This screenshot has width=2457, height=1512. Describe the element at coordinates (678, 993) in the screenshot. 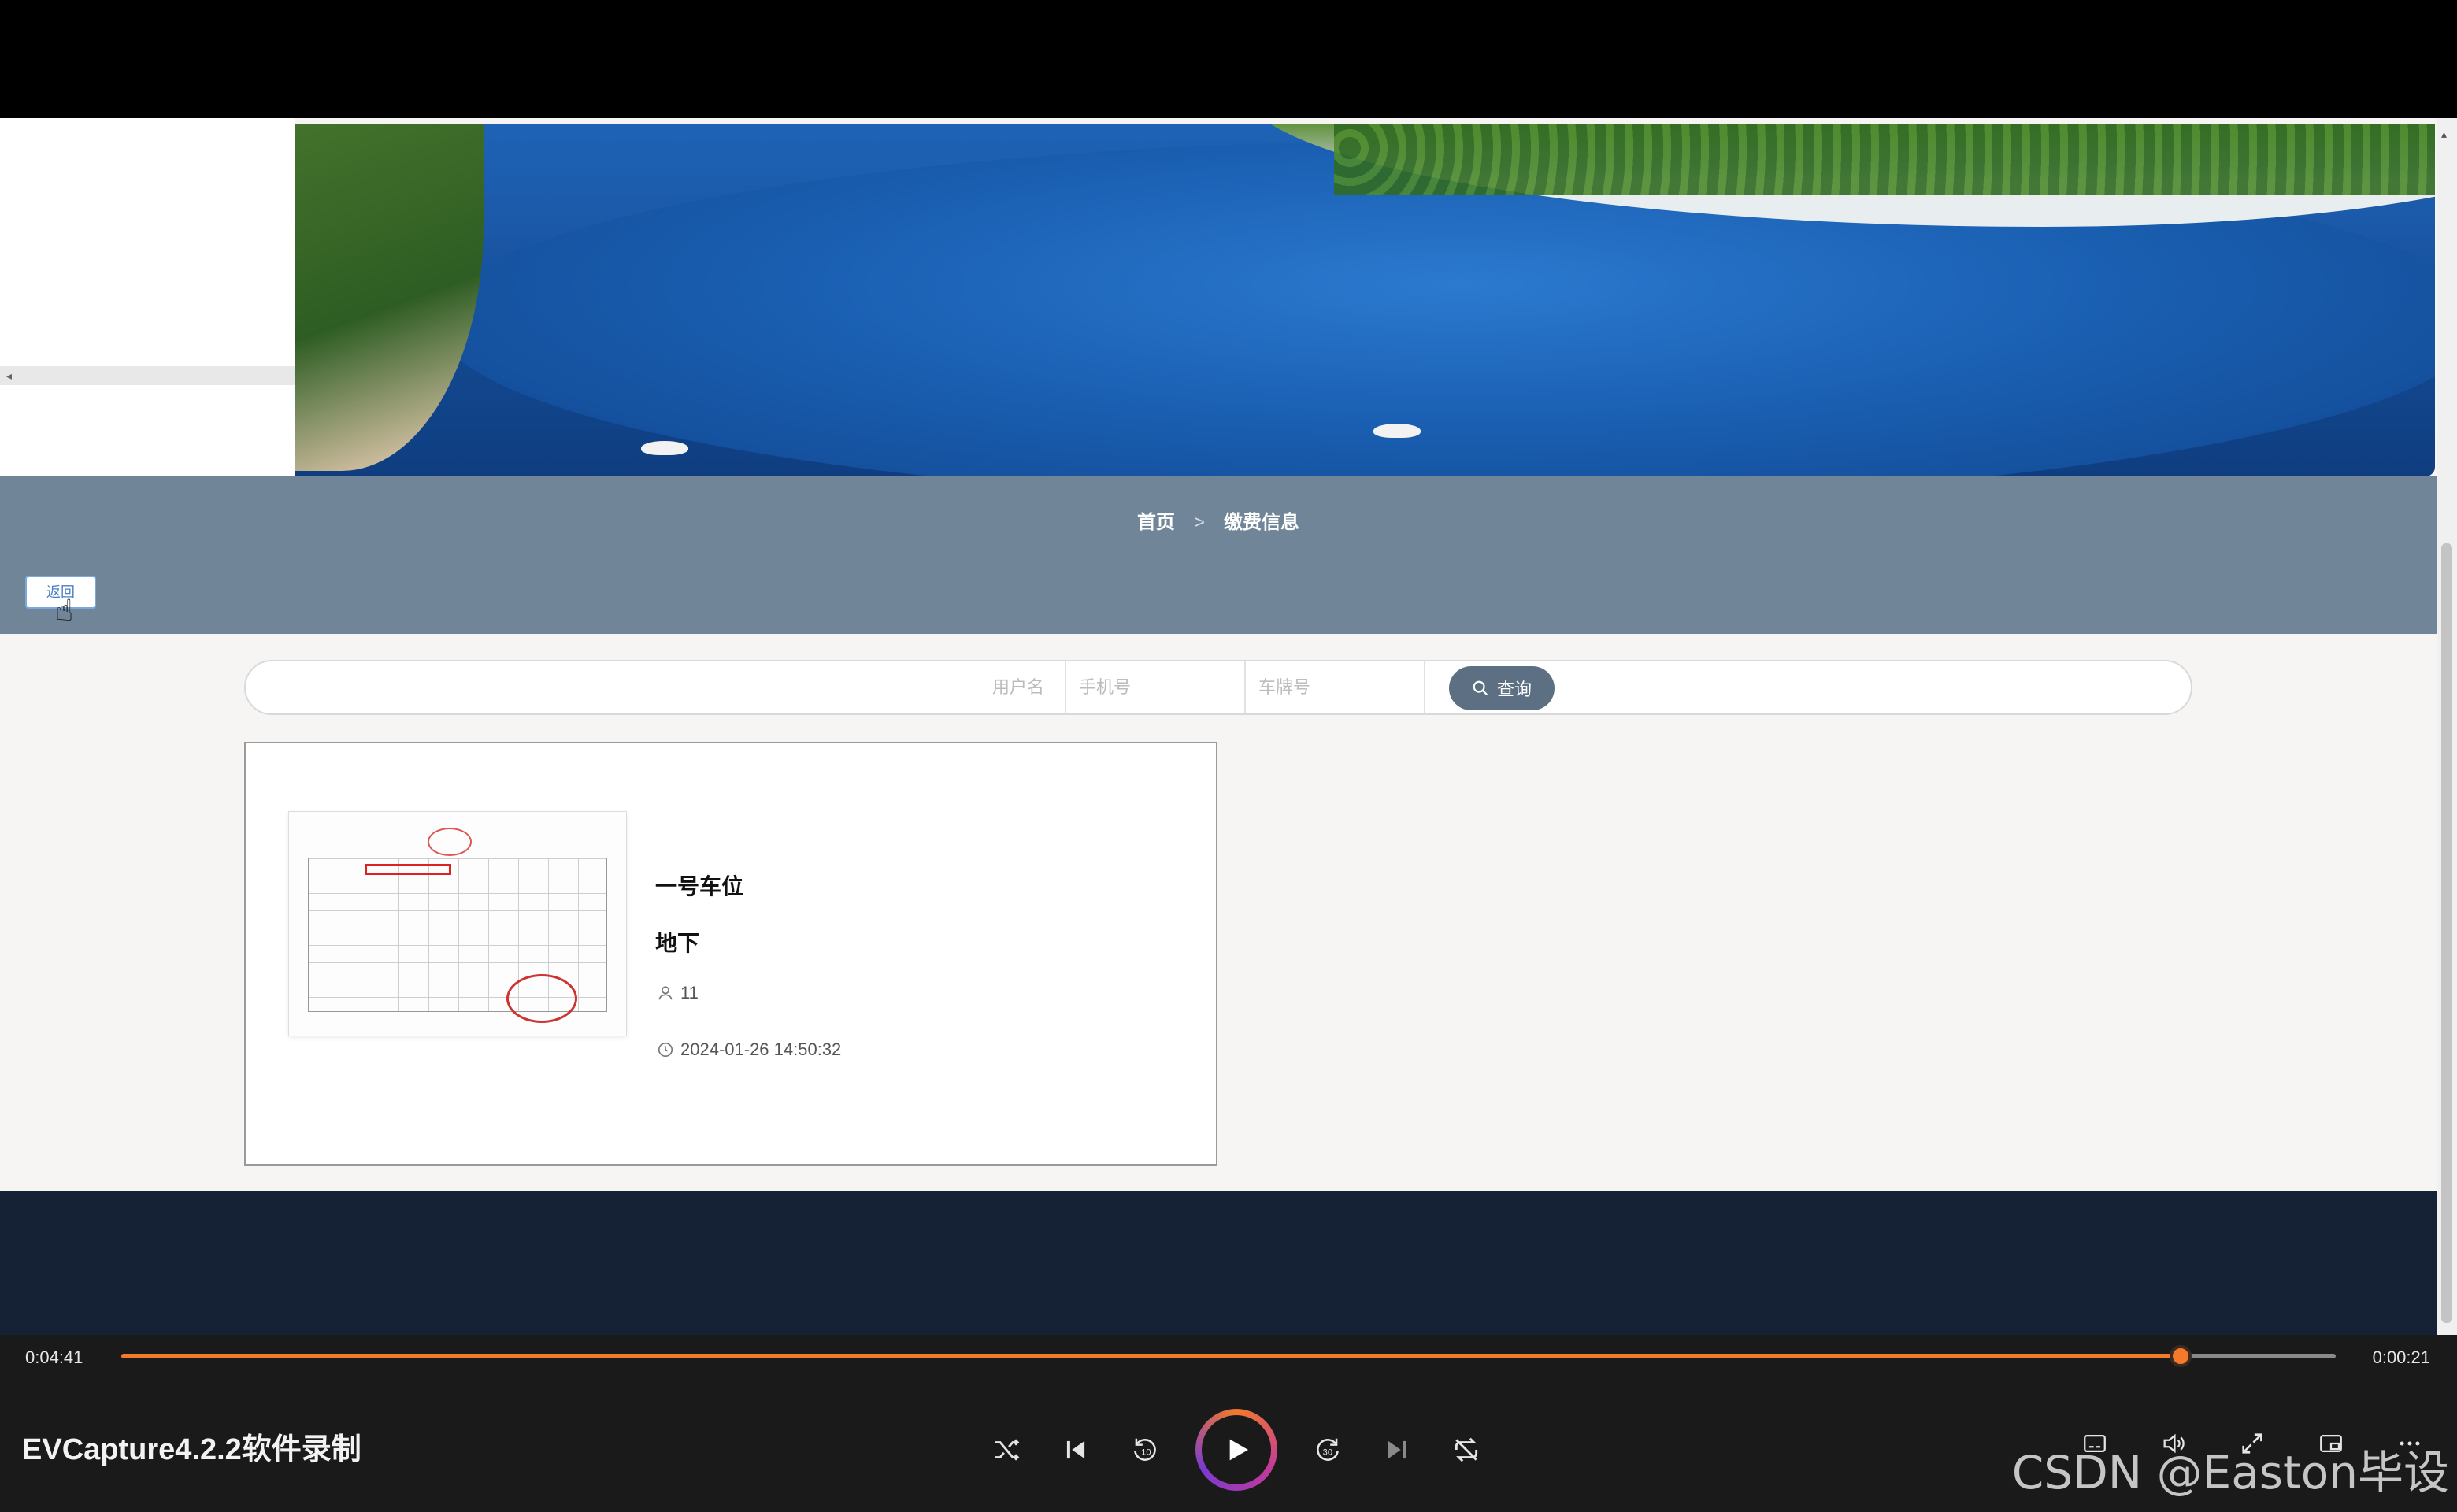

I see `card-user: 11` at that location.